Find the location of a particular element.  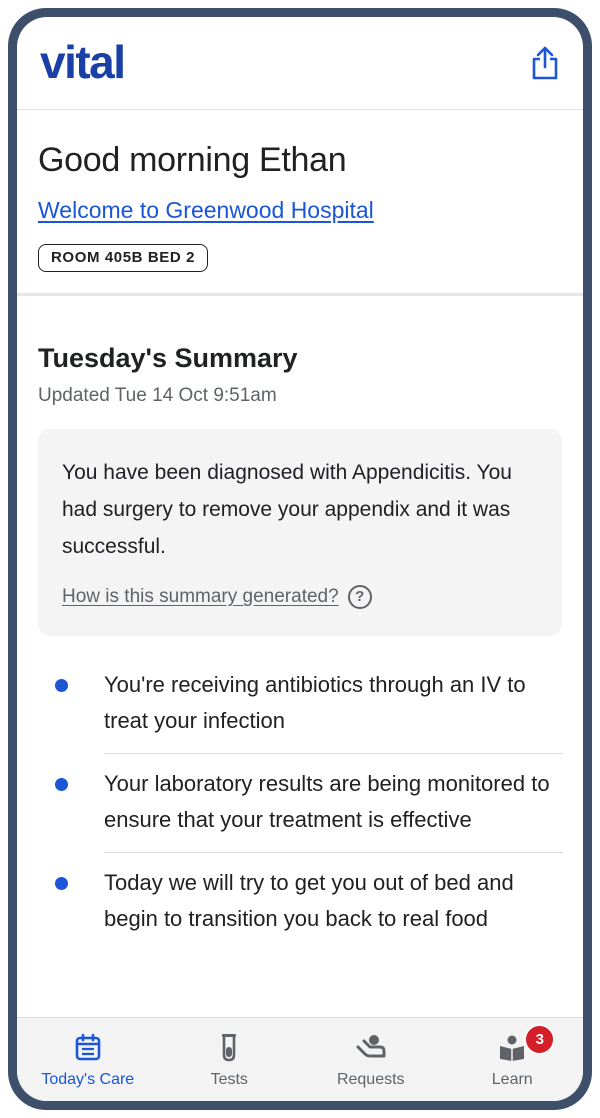

share-icon is located at coordinates (545, 63).